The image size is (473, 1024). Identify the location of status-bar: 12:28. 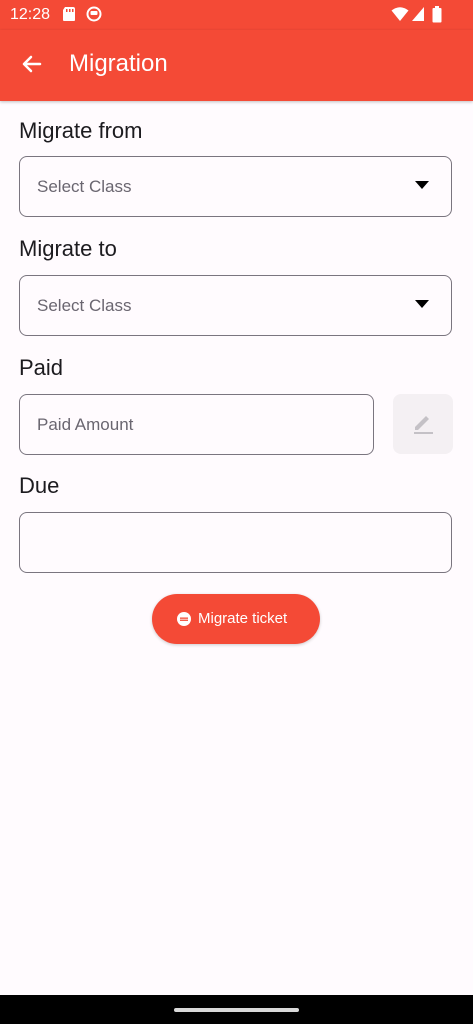
(236, 15).